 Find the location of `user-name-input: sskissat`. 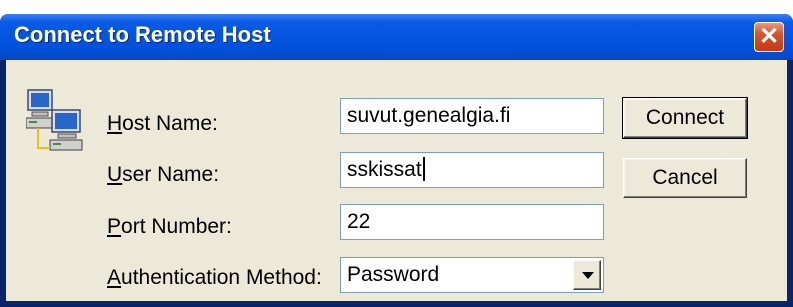

user-name-input: sskissat is located at coordinates (472, 170).